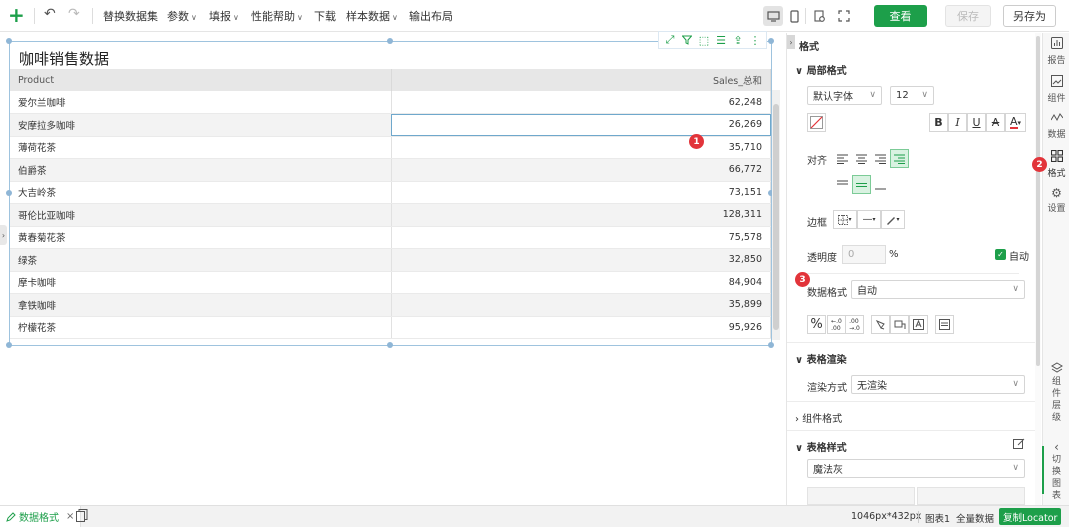 This screenshot has height=527, width=1069. I want to click on table-style-select: 魔法灰 ∨, so click(916, 468).